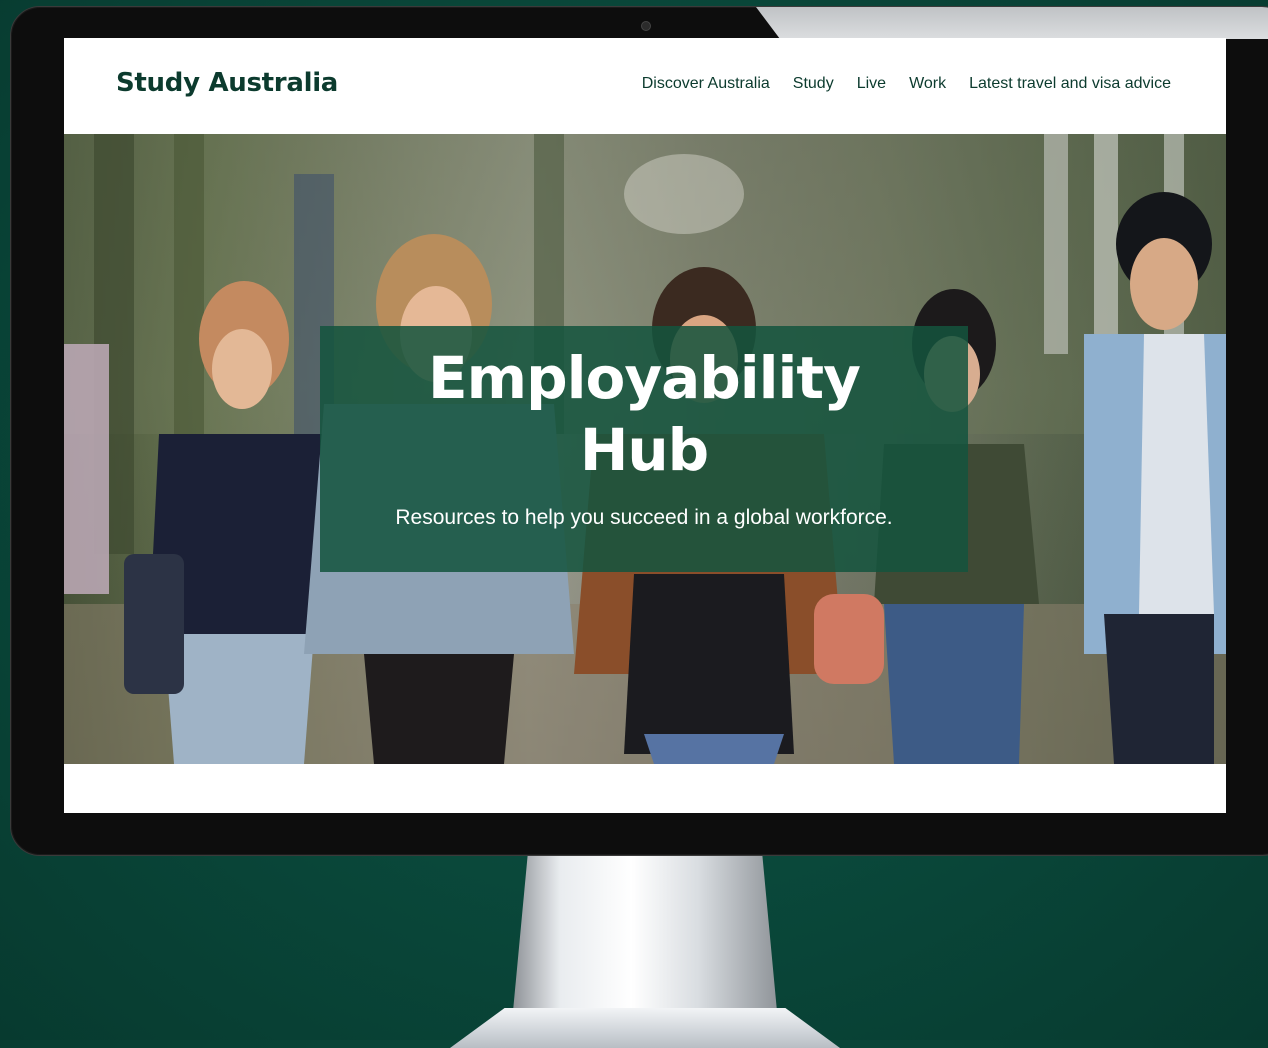 This screenshot has width=1268, height=1048. Describe the element at coordinates (1070, 84) in the screenshot. I see `nav-item-travel-visa-advice: Latest travel and visa advice` at that location.